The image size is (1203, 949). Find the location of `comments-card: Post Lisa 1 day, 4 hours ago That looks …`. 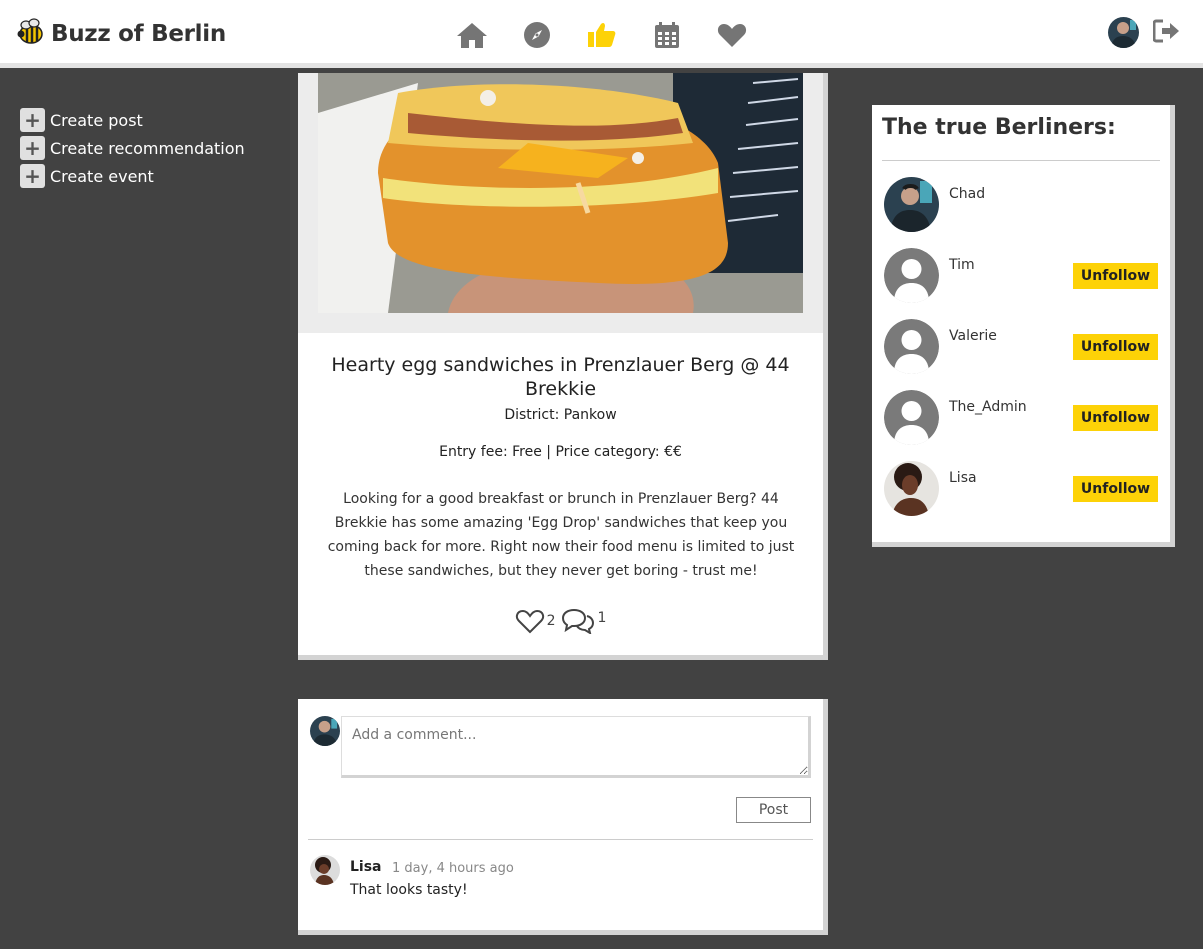

comments-card: Post Lisa 1 day, 4 hours ago That looks … is located at coordinates (563, 817).